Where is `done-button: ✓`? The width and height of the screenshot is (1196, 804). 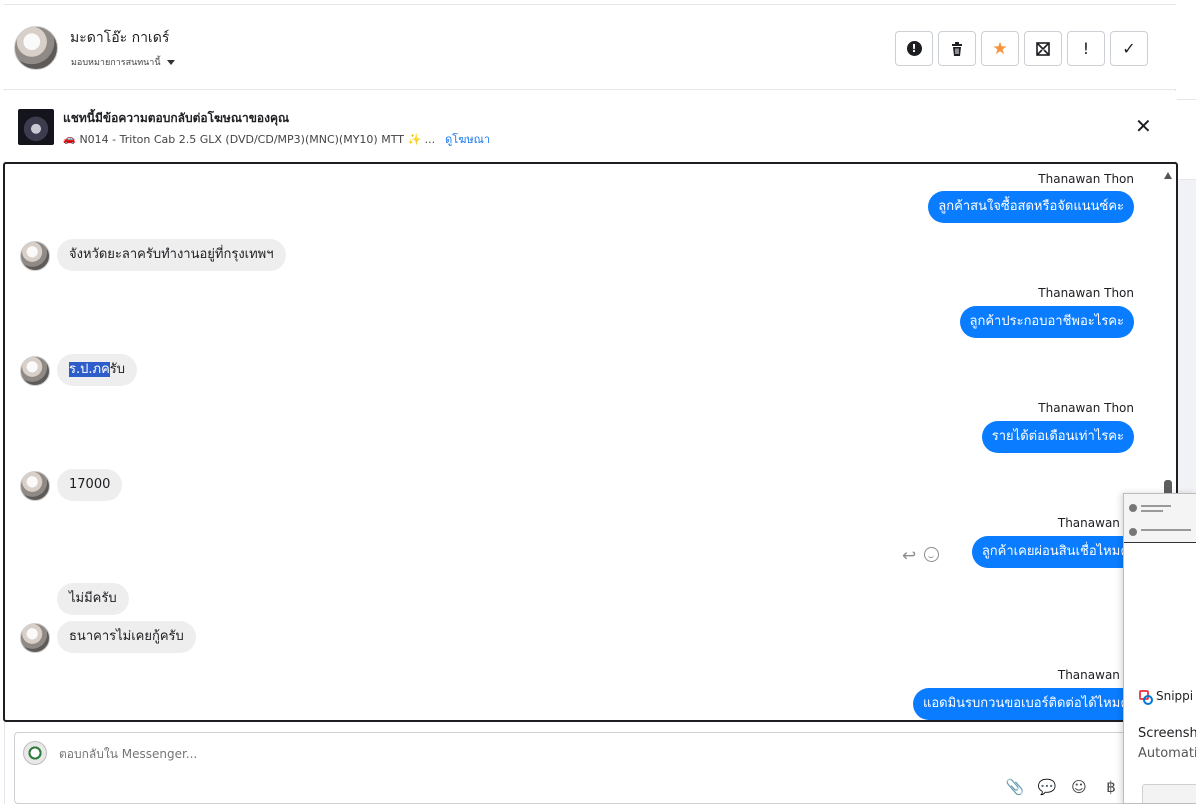
done-button: ✓ is located at coordinates (1129, 48).